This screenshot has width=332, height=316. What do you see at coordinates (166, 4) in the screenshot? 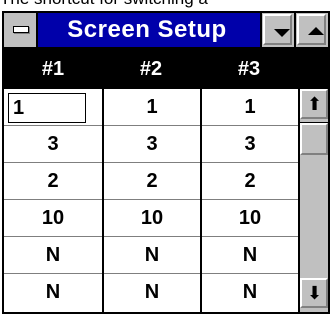
I see `caption-text: The shortcut for switching a` at bounding box center [166, 4].